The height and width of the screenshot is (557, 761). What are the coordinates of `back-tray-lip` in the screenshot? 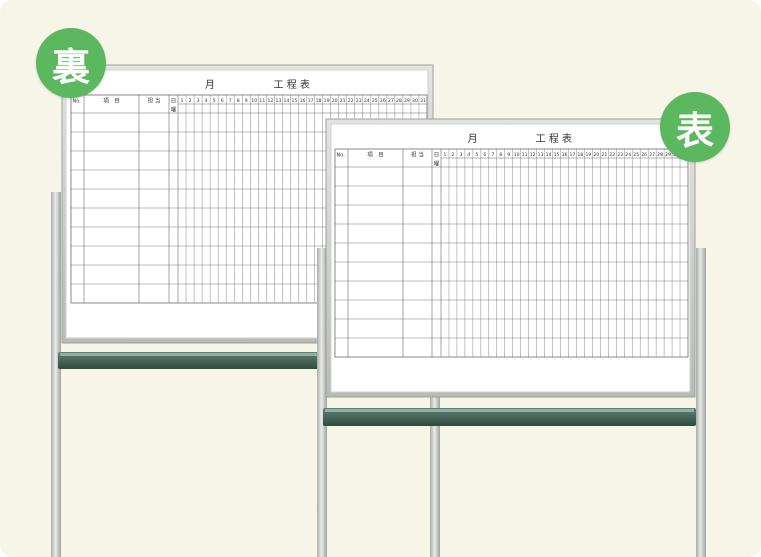 It's located at (191, 354).